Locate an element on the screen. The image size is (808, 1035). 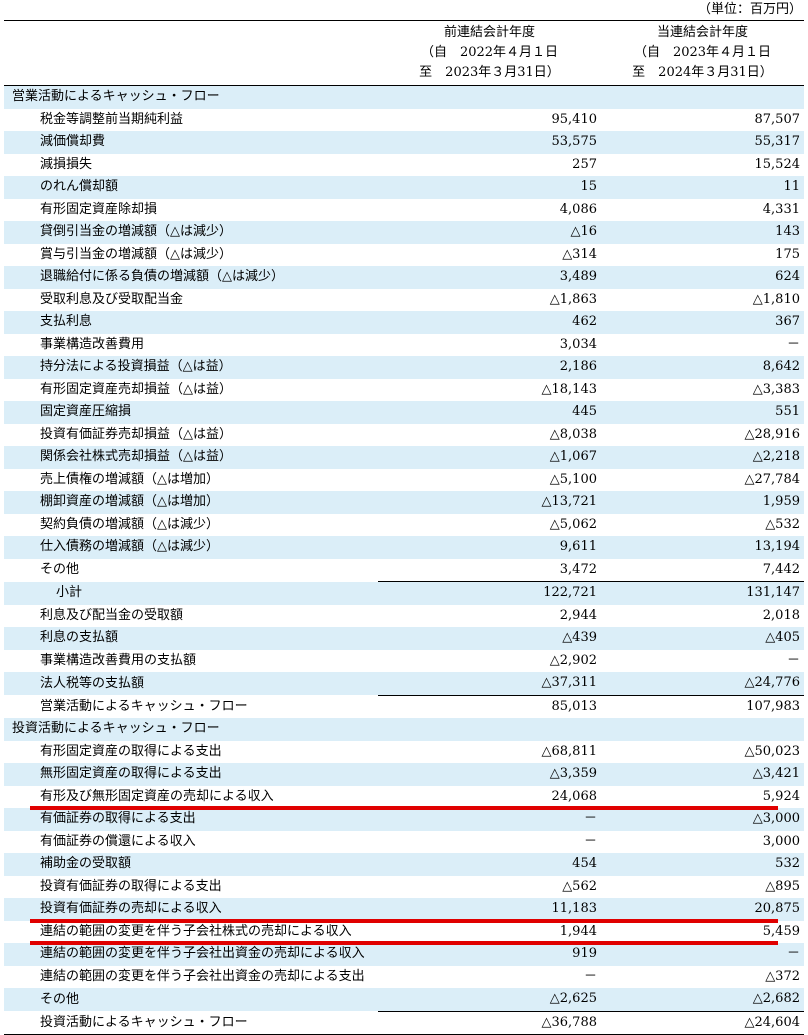
cur-value: 131,147 is located at coordinates (702, 593).